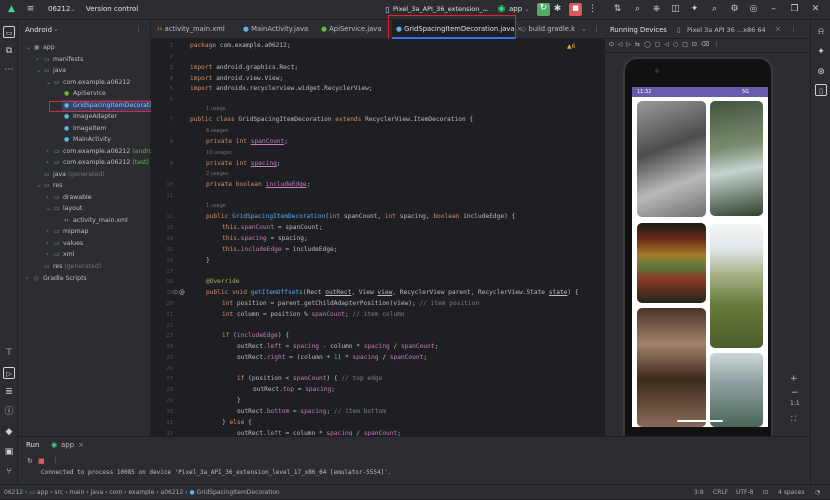 The width and height of the screenshot is (830, 500). Describe the element at coordinates (88, 82) in the screenshot. I see `tree-item-package: ⌄ ▭ com.example.a06212` at that location.